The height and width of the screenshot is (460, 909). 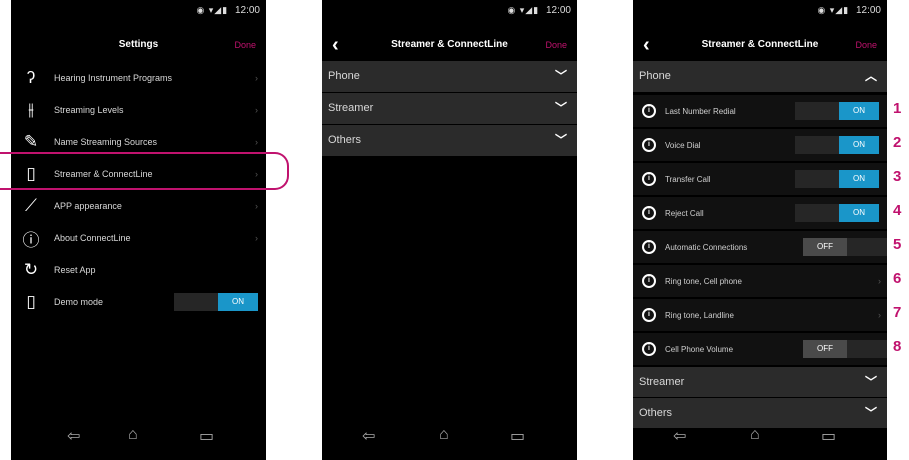 I want to click on phone-settings-header: ‹ Streamer & ConnectLine Done, so click(x=760, y=45).